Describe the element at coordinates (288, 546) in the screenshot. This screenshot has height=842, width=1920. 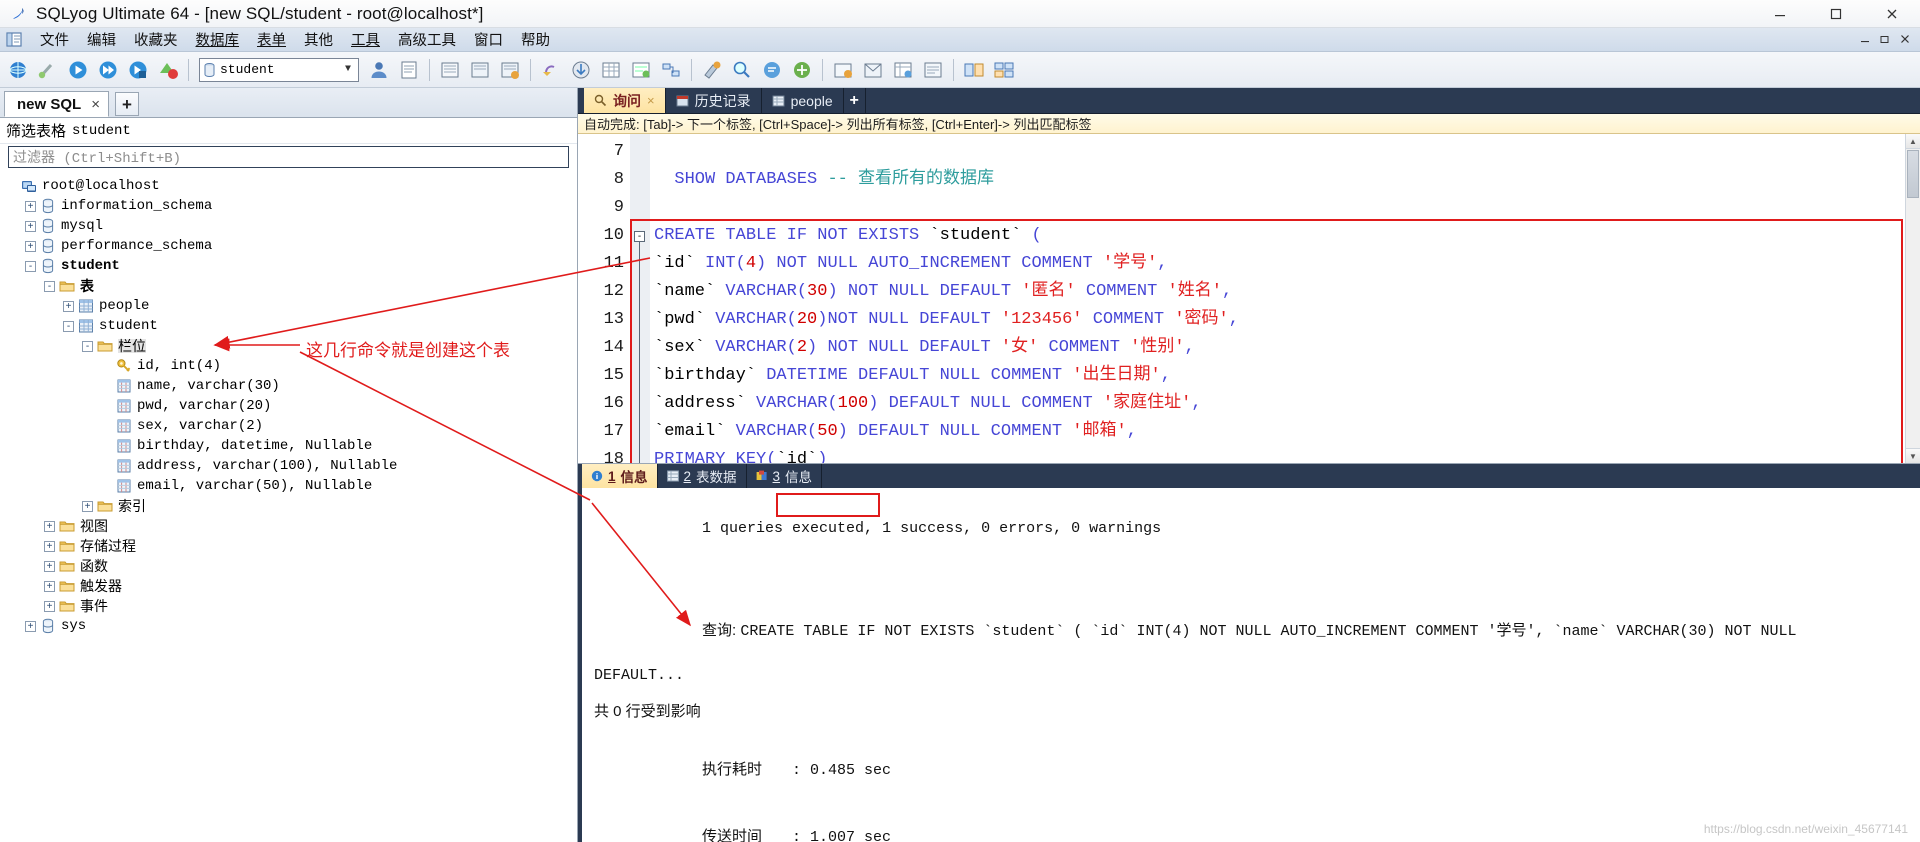
I see `tree-node: + 存储过程` at that location.